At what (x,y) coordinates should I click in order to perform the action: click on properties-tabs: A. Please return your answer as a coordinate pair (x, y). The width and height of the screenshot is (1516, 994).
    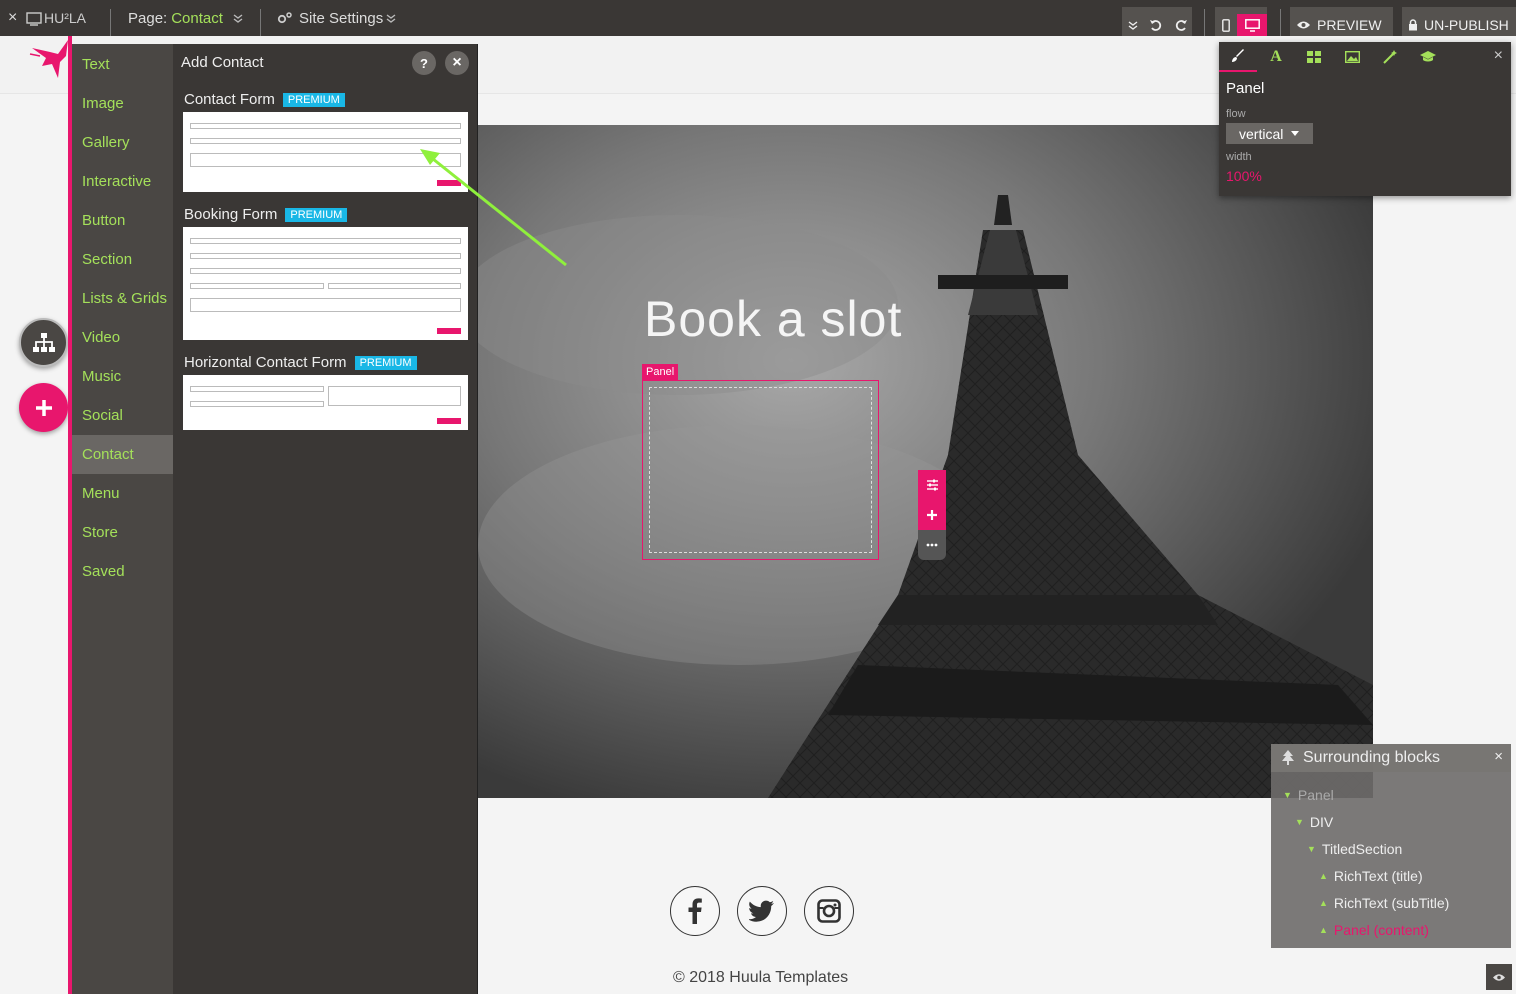
    Looking at the image, I should click on (1365, 57).